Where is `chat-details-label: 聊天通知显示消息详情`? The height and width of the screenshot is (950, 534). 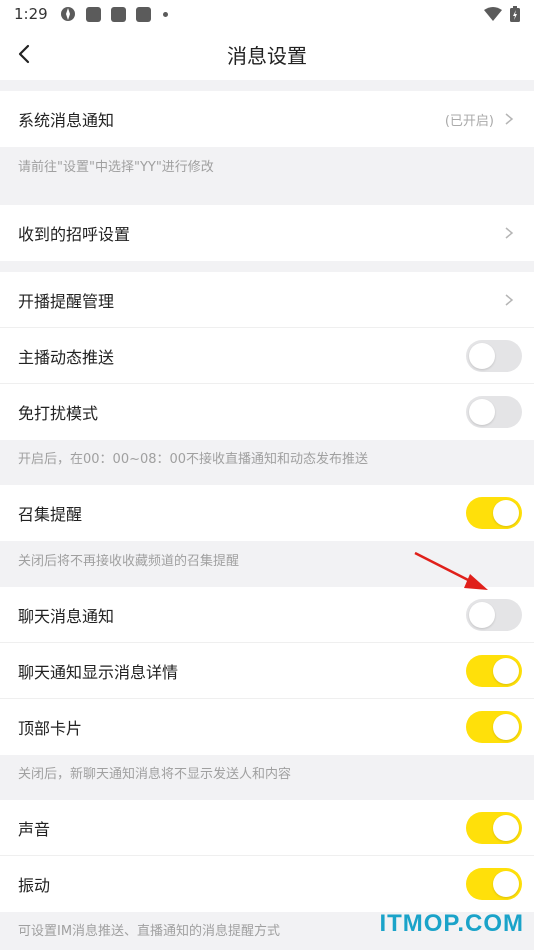 chat-details-label: 聊天通知显示消息详情 is located at coordinates (98, 672).